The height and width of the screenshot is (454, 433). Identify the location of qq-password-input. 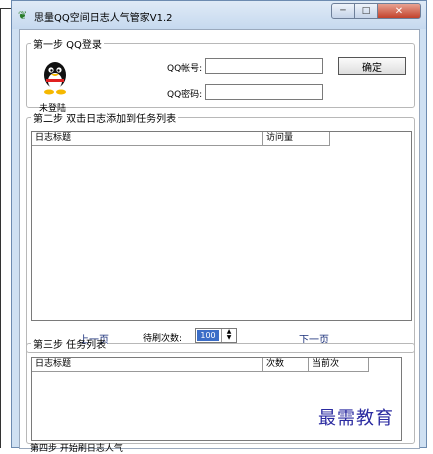
(264, 92).